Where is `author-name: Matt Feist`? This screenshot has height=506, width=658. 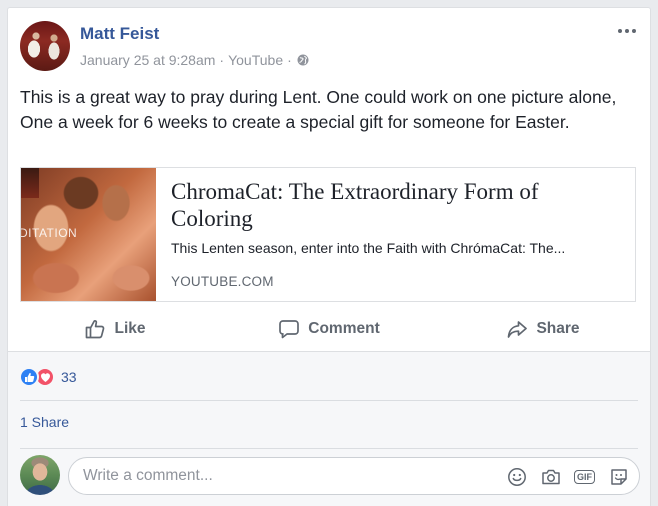
author-name: Matt Feist is located at coordinates (119, 34).